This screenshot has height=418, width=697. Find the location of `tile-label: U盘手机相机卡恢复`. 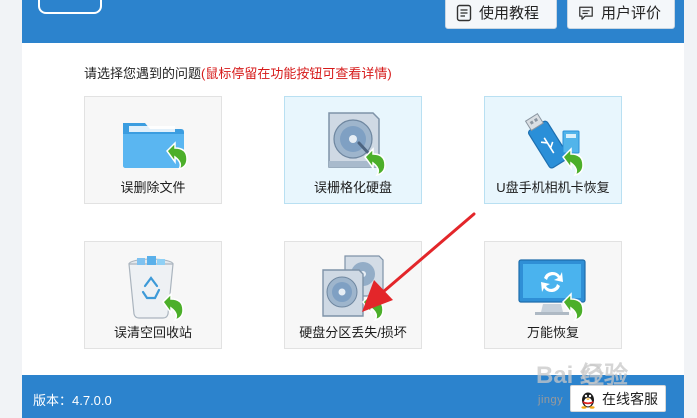

tile-label: U盘手机相机卡恢复 is located at coordinates (553, 187).